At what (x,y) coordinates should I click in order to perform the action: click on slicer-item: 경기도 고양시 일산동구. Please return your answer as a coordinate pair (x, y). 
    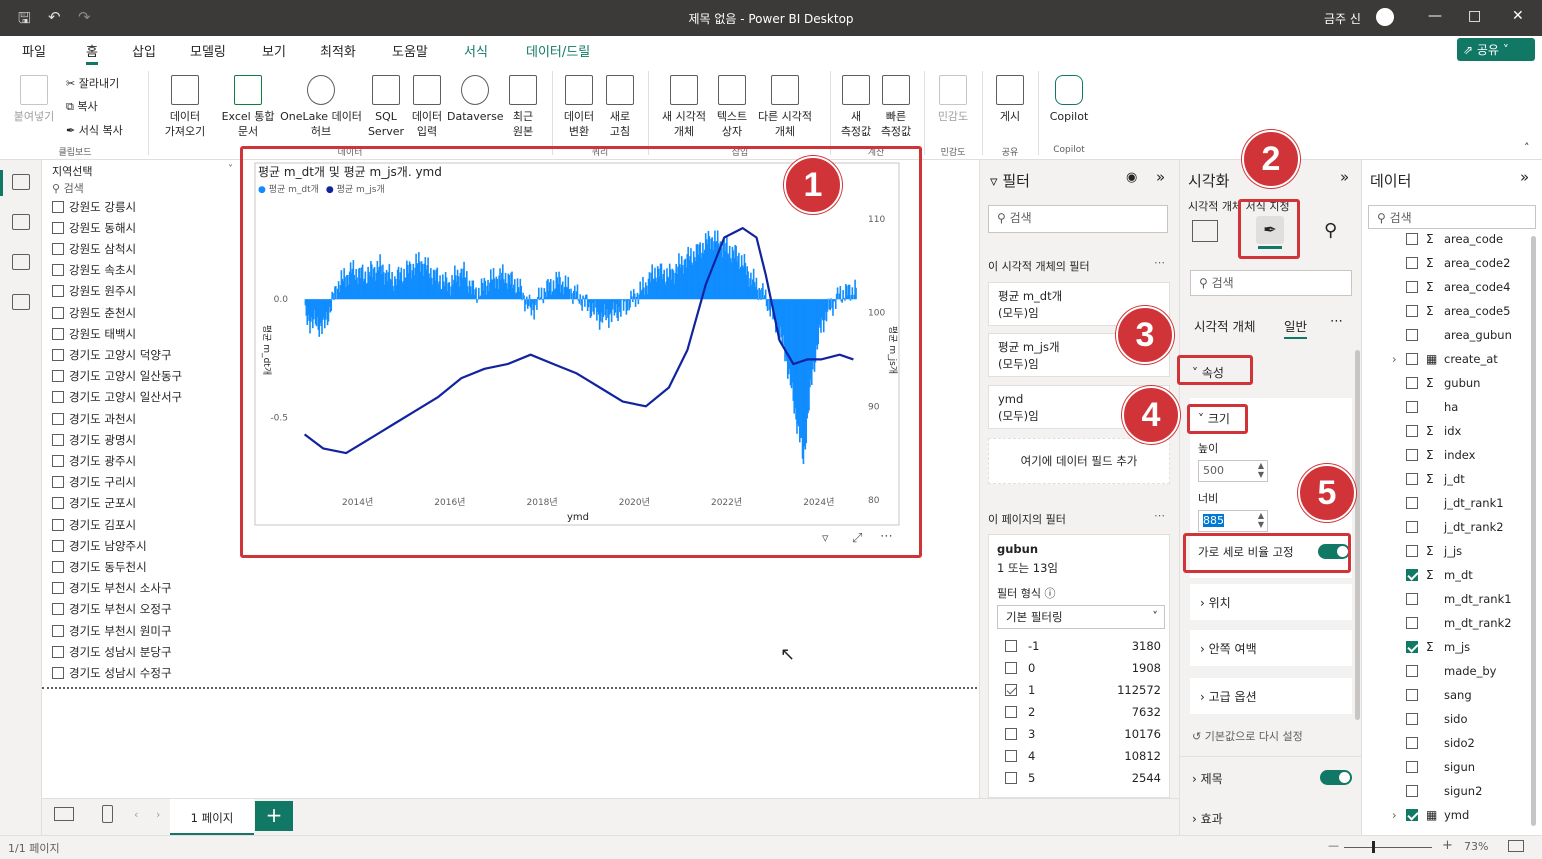
    Looking at the image, I should click on (117, 376).